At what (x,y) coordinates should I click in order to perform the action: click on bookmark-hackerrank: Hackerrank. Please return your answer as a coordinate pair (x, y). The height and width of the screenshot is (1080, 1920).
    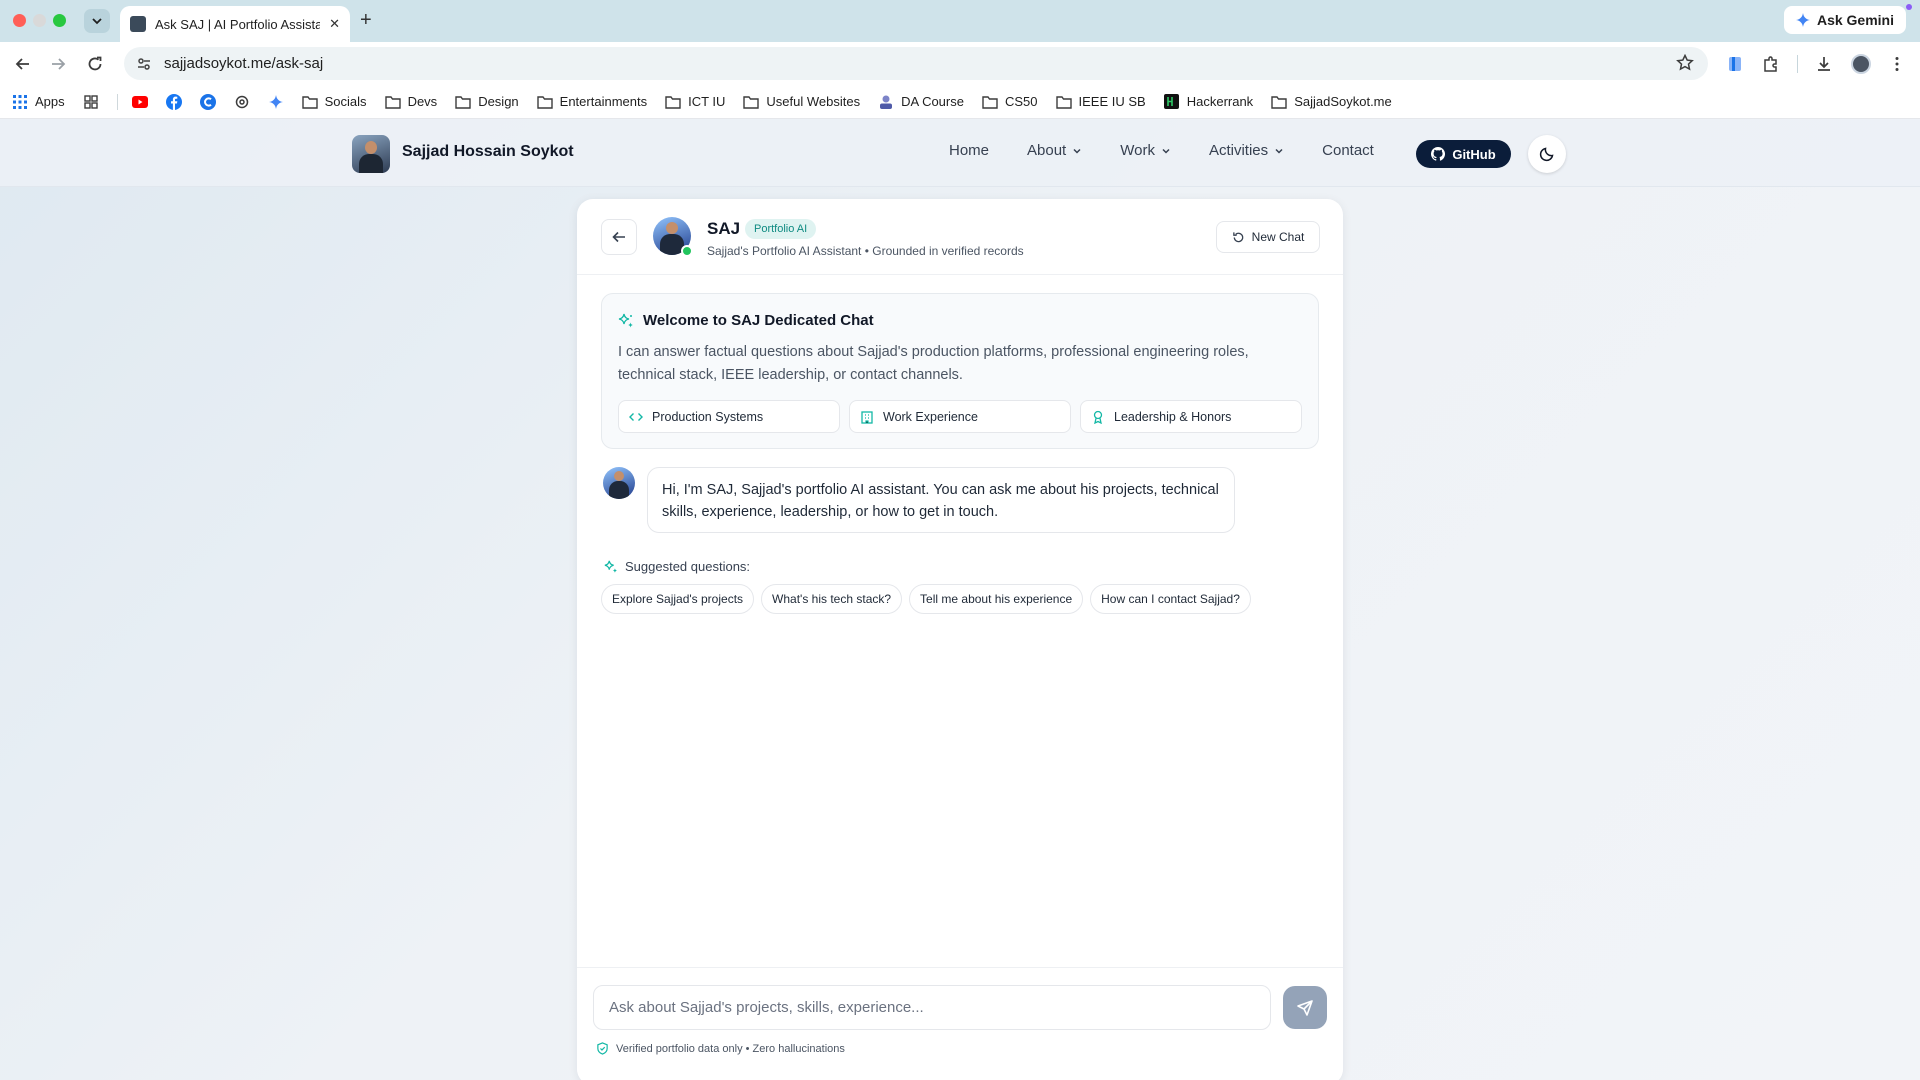
    Looking at the image, I should click on (1208, 102).